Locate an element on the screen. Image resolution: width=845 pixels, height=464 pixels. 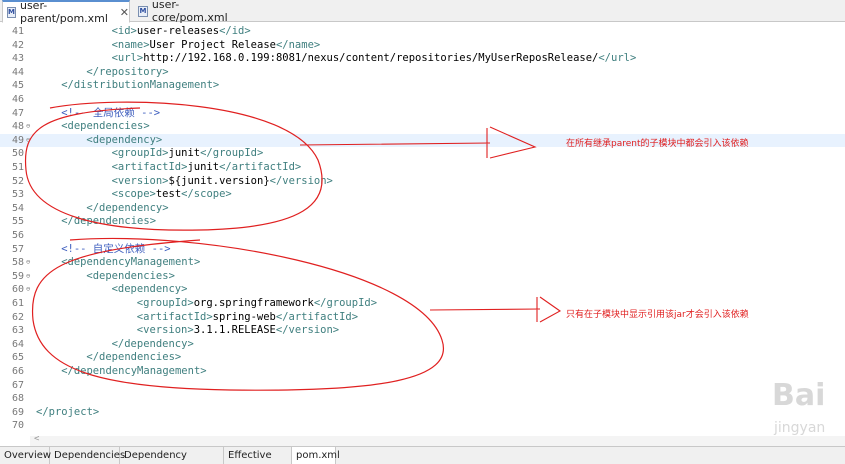
line-number: 69 is located at coordinates (17, 412).